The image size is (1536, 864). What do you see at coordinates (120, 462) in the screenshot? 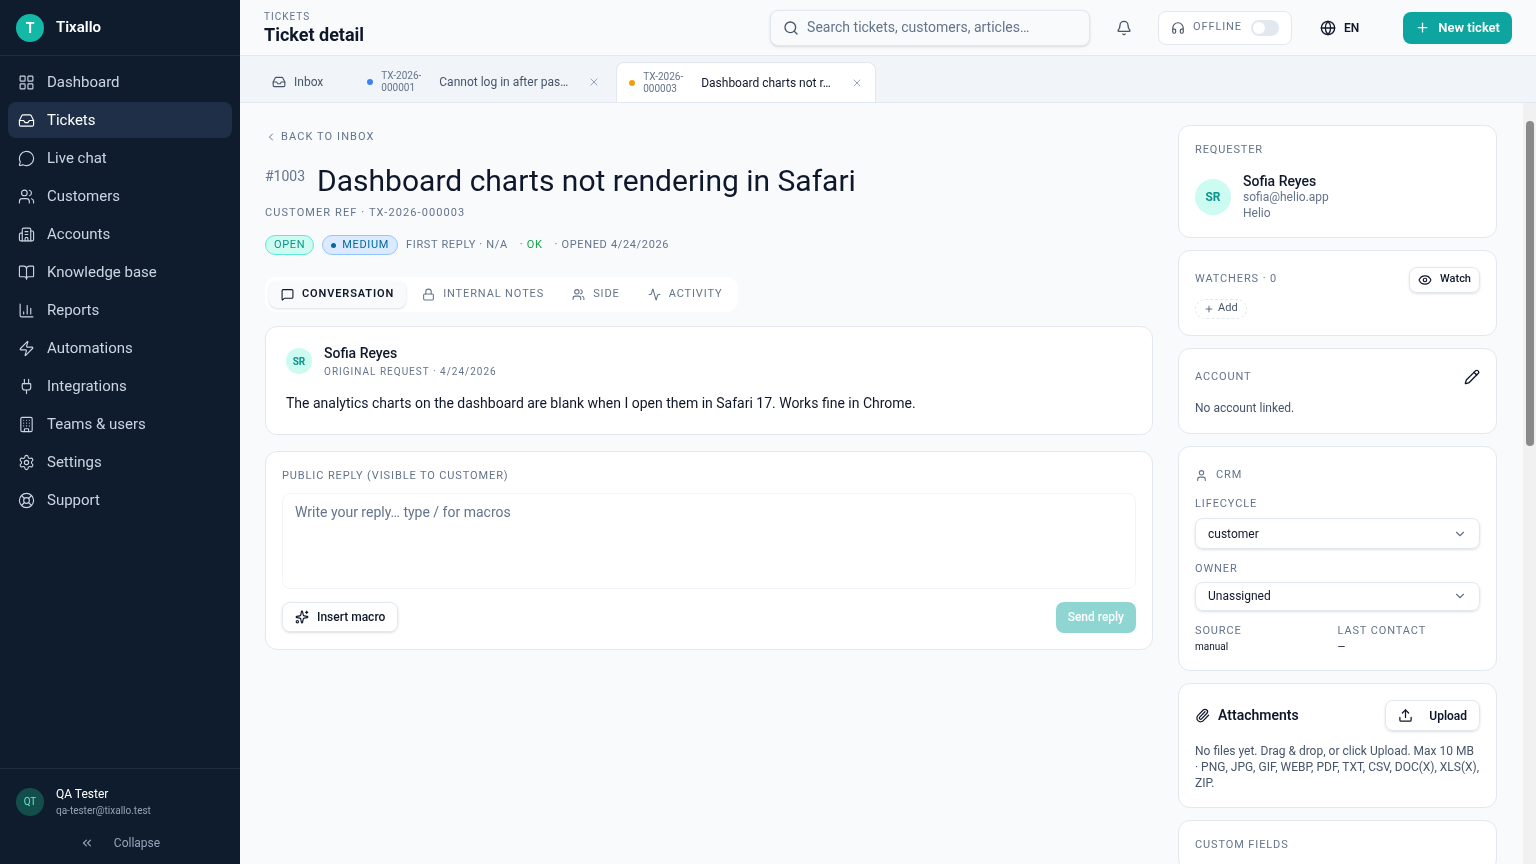
I see `nav-item: Settings` at bounding box center [120, 462].